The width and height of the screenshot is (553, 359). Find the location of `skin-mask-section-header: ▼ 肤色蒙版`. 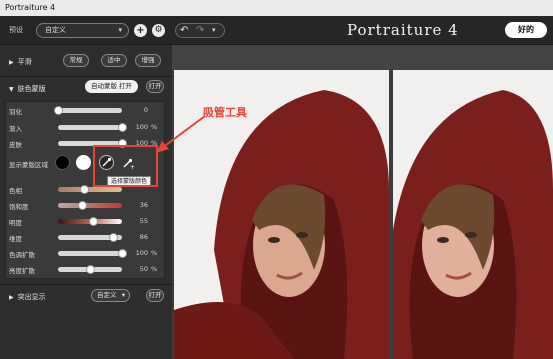

skin-mask-section-header: ▼ 肤色蒙版 is located at coordinates (27, 89).